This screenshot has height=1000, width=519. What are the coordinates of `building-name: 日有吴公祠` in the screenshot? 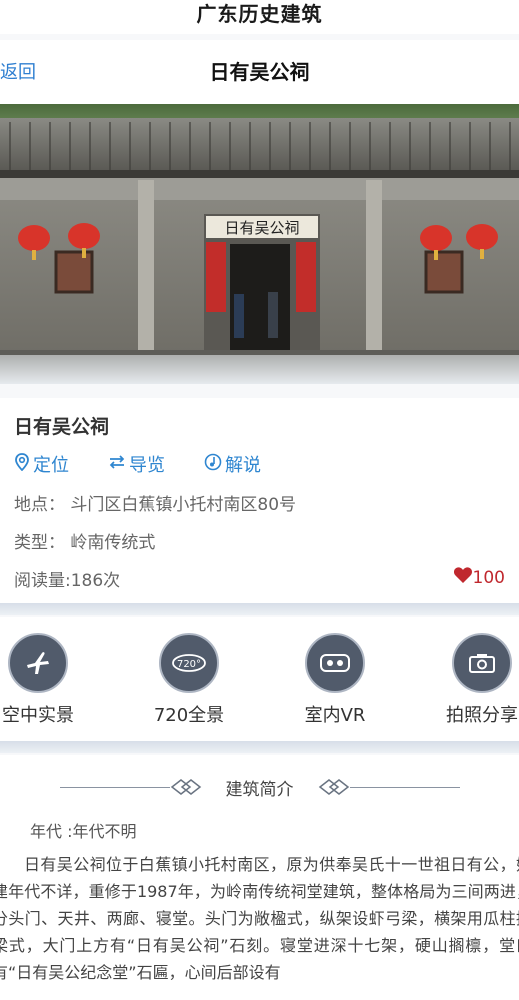 It's located at (62, 427).